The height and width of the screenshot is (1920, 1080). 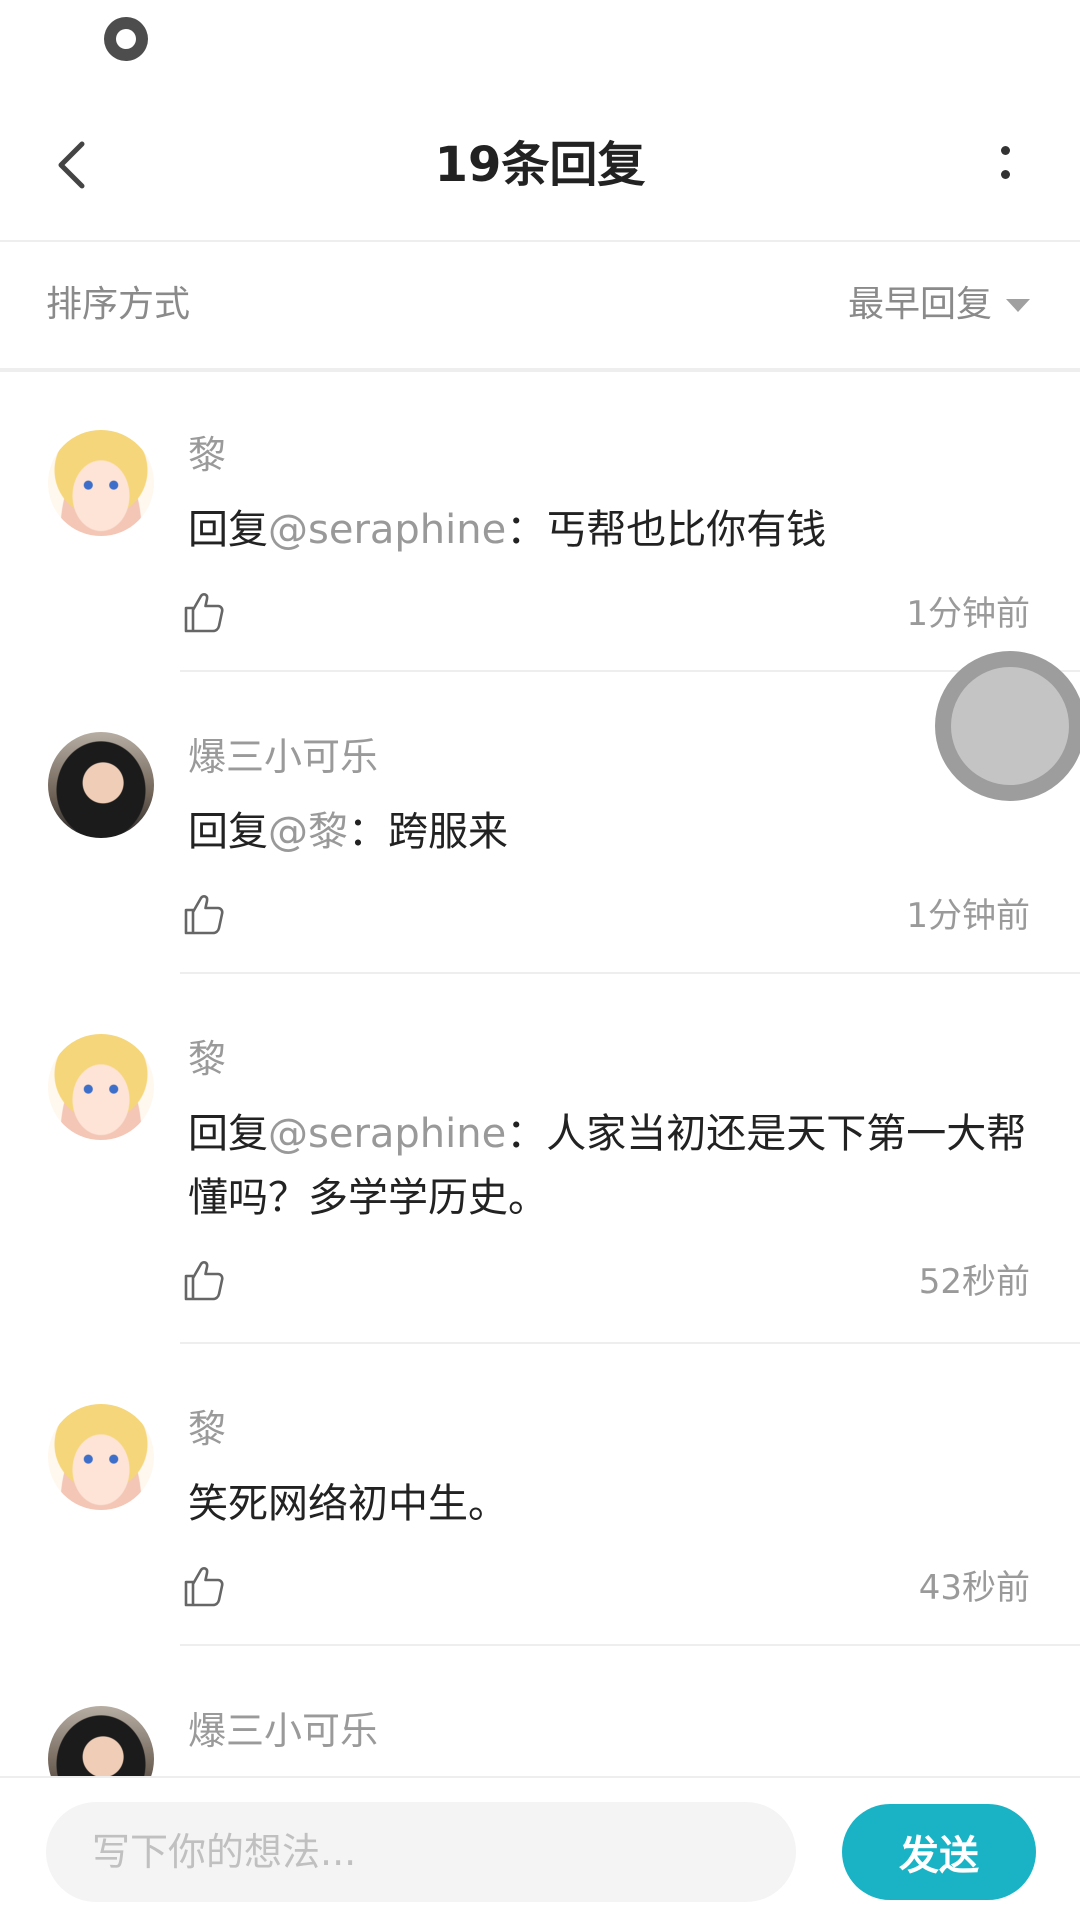 What do you see at coordinates (1005, 165) in the screenshot?
I see `more-options-button` at bounding box center [1005, 165].